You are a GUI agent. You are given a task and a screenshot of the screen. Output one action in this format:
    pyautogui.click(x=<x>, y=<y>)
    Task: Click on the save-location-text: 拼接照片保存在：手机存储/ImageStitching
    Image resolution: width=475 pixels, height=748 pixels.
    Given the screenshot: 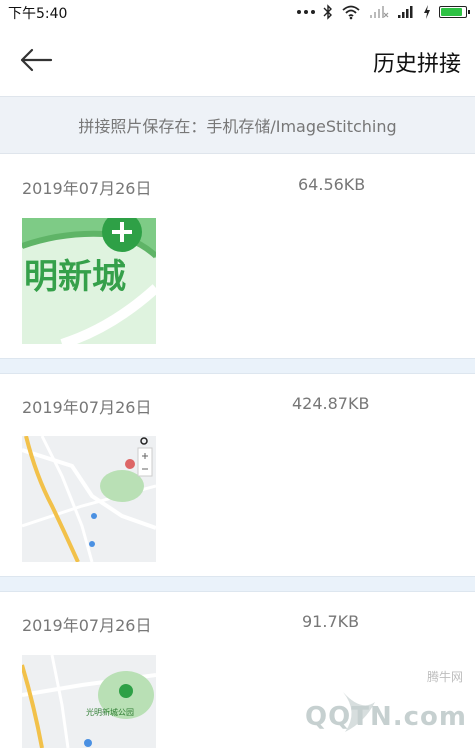 What is the action you would take?
    pyautogui.click(x=237, y=126)
    